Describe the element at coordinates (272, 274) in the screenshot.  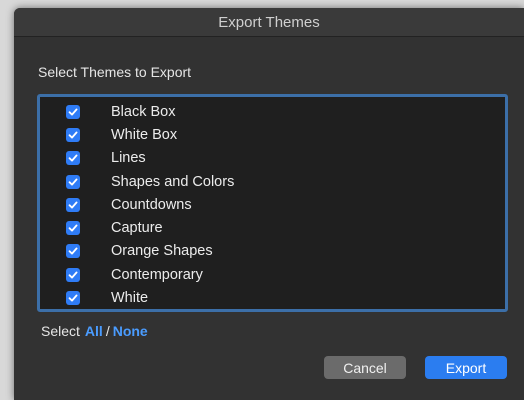
I see `theme-row-contemporary: Contemporary` at that location.